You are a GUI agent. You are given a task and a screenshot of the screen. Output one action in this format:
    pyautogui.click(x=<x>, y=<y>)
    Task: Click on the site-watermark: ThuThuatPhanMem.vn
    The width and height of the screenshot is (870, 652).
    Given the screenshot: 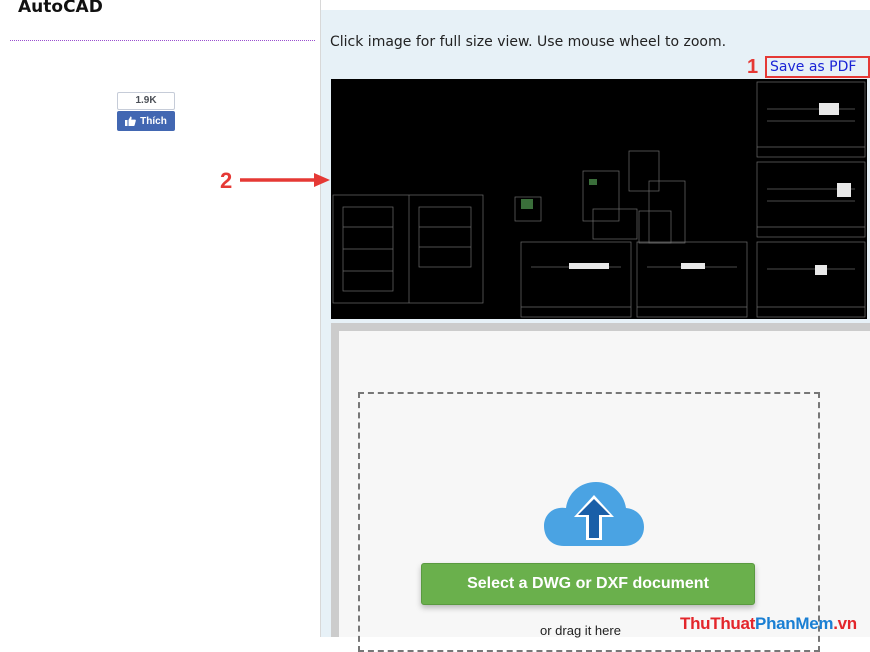 What is the action you would take?
    pyautogui.click(x=768, y=624)
    